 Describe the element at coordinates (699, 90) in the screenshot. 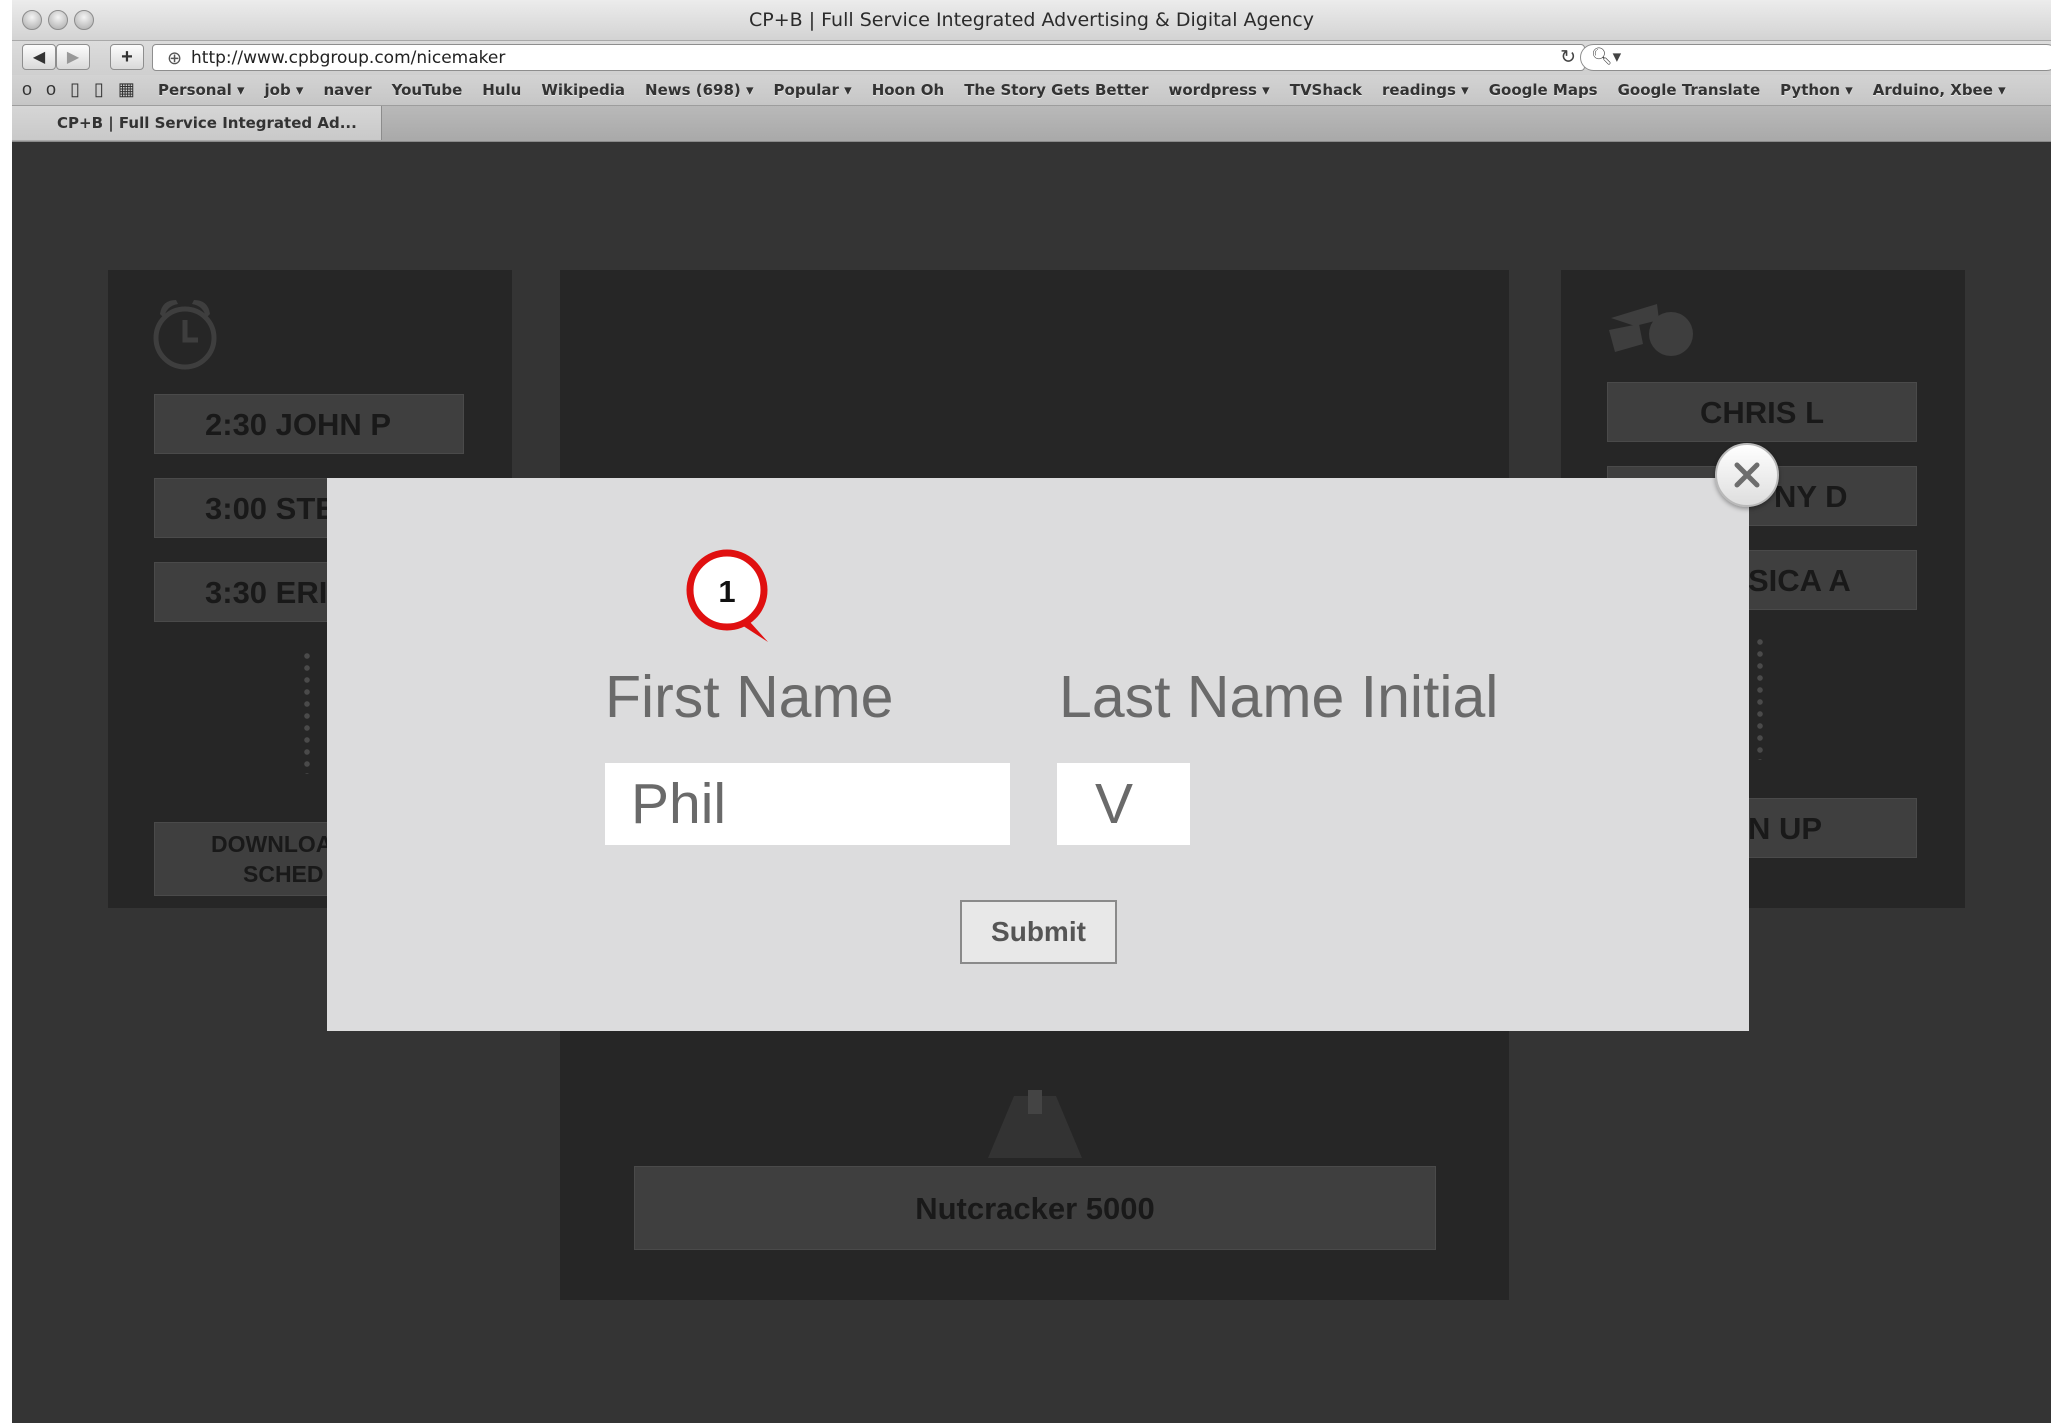

I see `bookmark-item: News (698) ▾` at that location.